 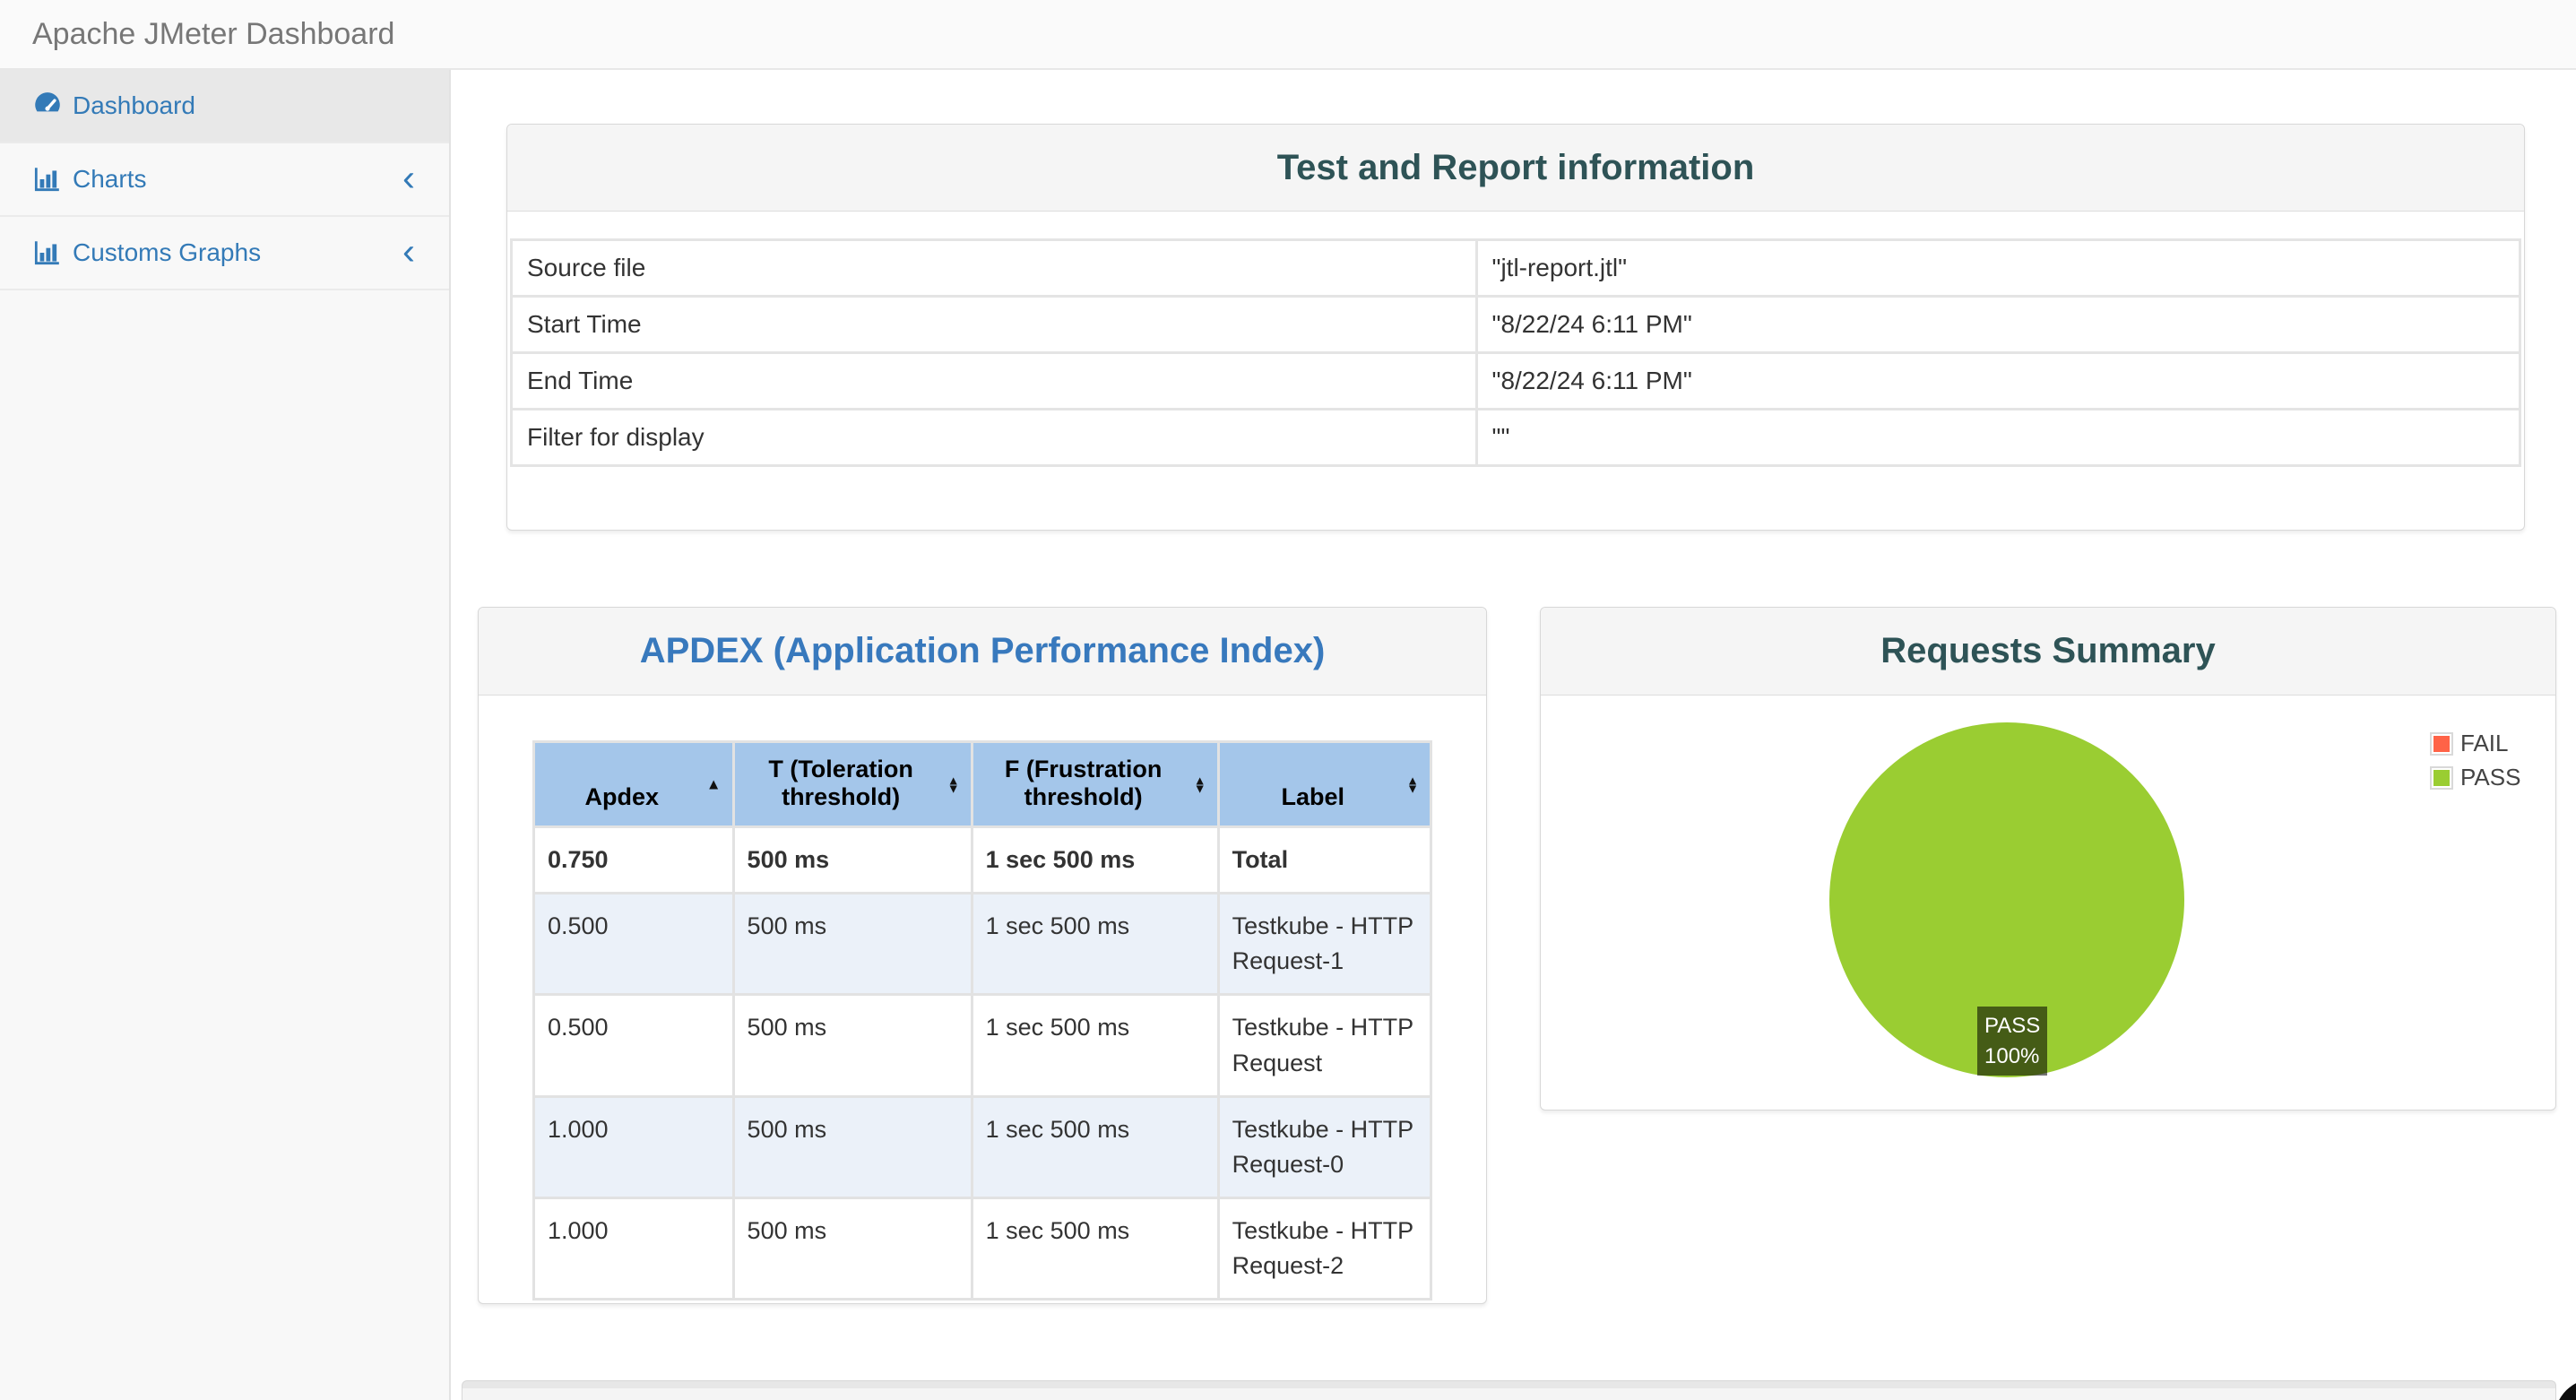 What do you see at coordinates (49, 106) in the screenshot?
I see `dashboard-gauge-icon` at bounding box center [49, 106].